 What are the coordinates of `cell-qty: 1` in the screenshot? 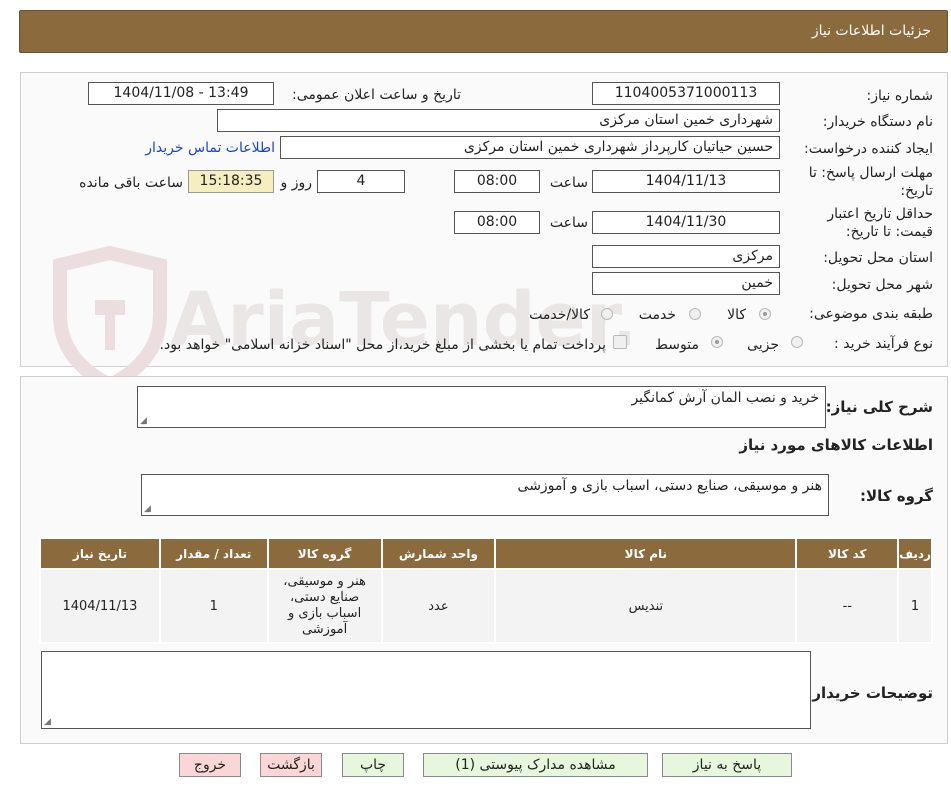 It's located at (213, 606).